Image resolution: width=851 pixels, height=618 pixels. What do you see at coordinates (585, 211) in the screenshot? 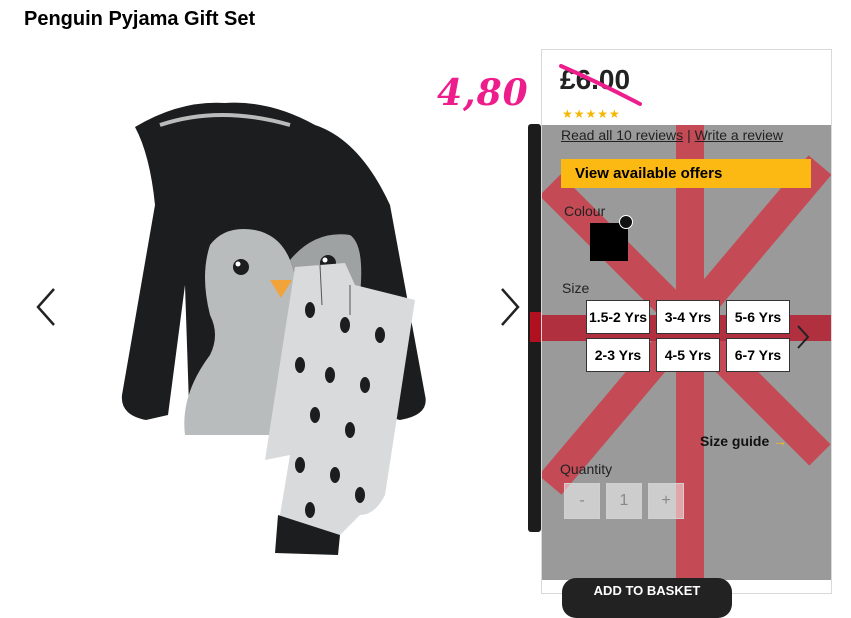
I see `colour-label: Colour` at bounding box center [585, 211].